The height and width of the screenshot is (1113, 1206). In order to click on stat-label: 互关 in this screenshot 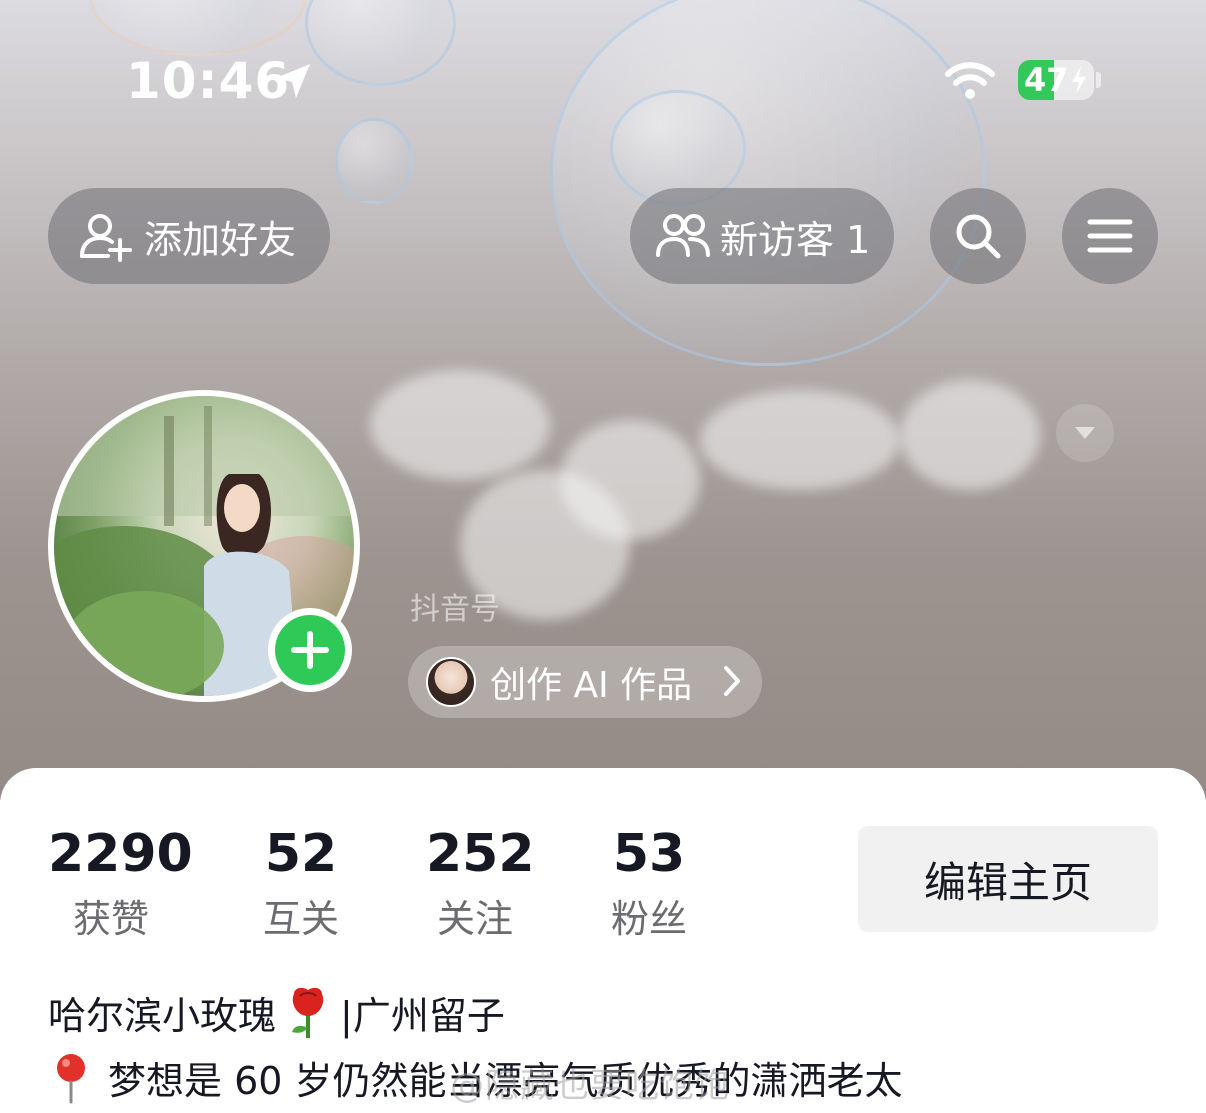, I will do `click(300, 919)`.